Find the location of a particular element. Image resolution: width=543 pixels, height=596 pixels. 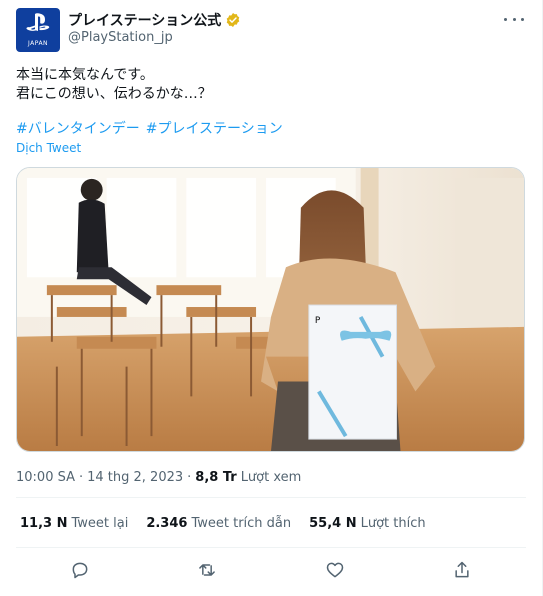

verified-icon is located at coordinates (233, 20).